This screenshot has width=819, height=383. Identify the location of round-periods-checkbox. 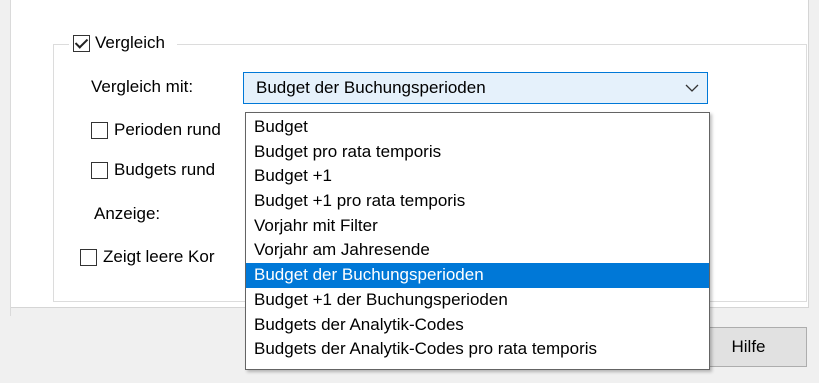
(99, 130).